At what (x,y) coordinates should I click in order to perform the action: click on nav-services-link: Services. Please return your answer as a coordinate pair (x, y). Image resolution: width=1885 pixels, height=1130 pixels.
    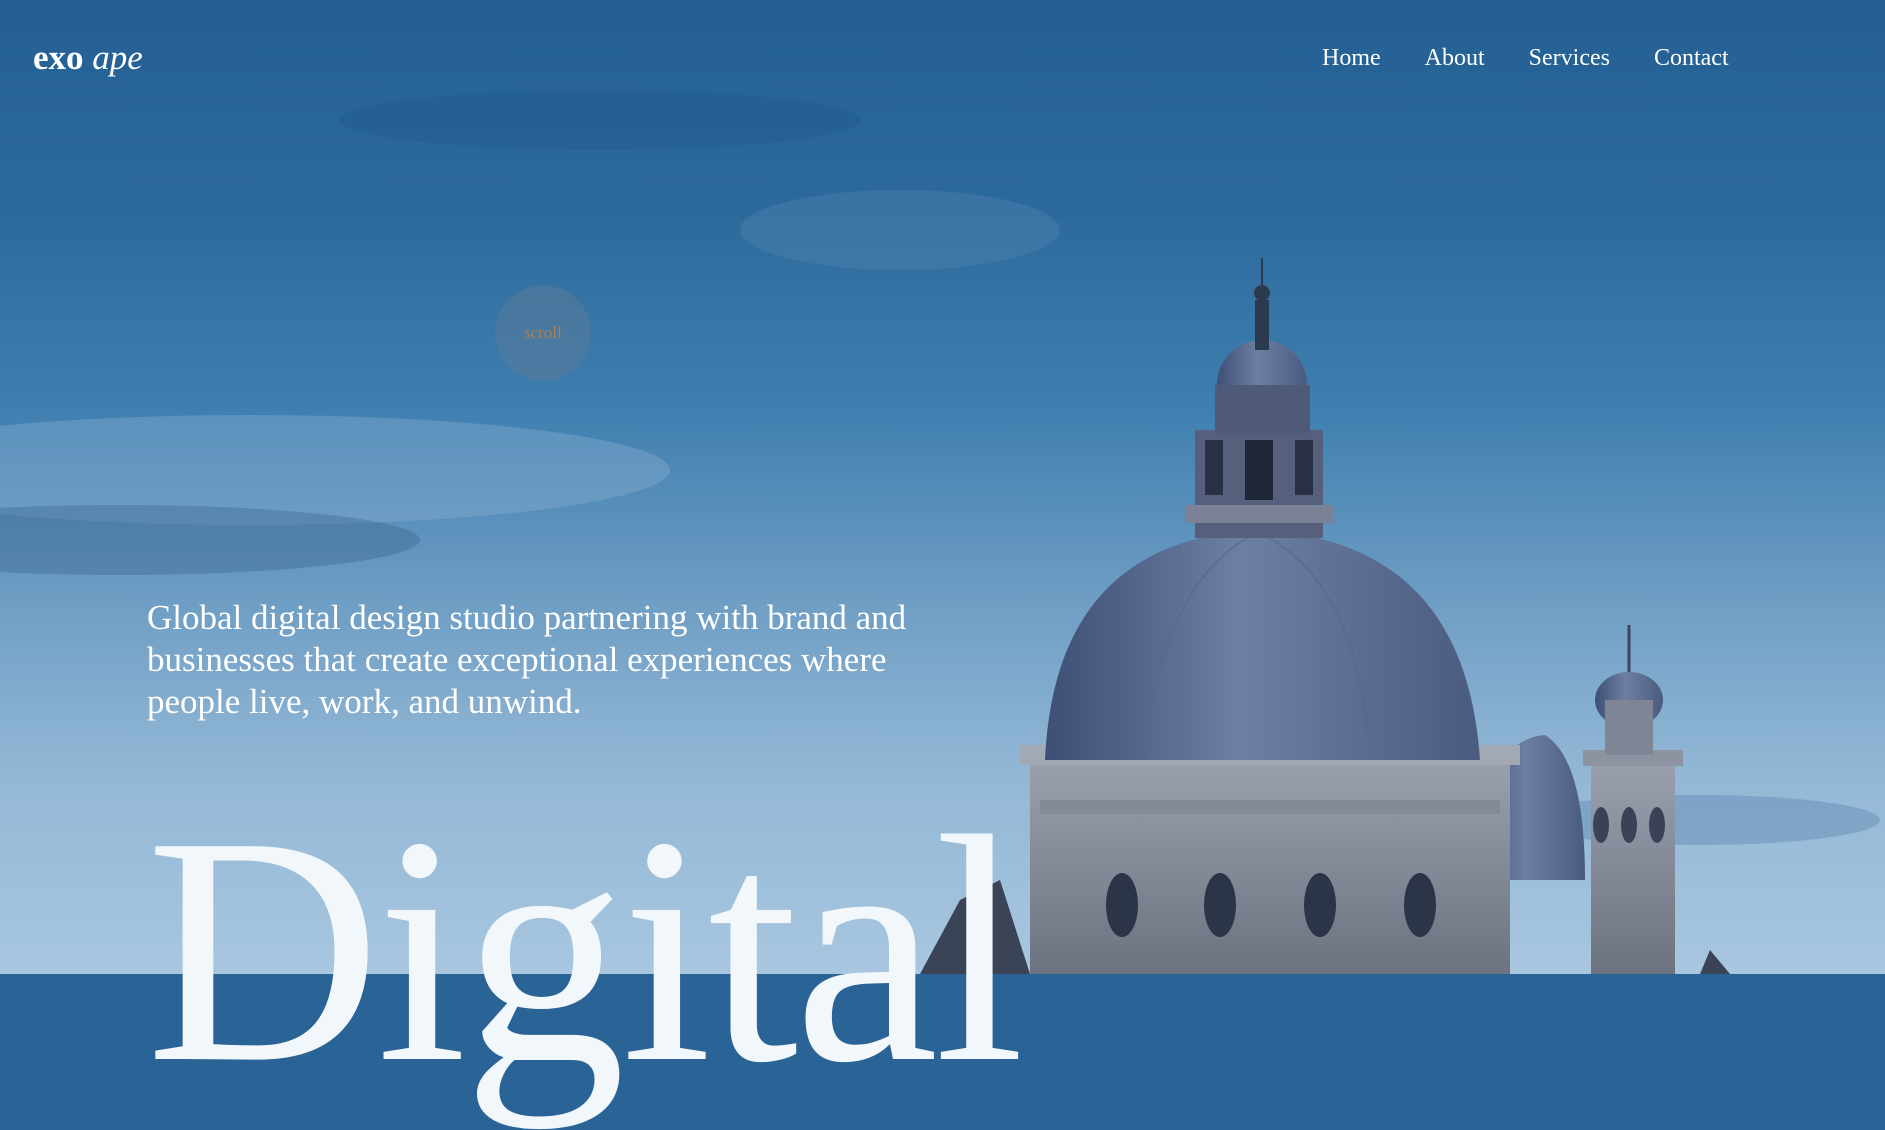
    Looking at the image, I should click on (1569, 58).